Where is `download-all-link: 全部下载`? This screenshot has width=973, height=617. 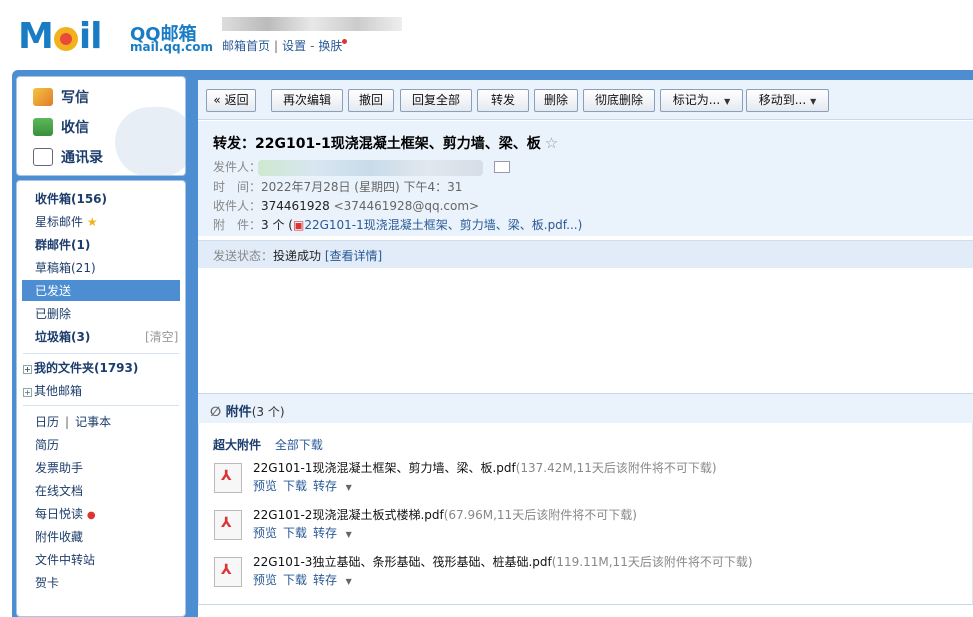
download-all-link: 全部下载 is located at coordinates (299, 445).